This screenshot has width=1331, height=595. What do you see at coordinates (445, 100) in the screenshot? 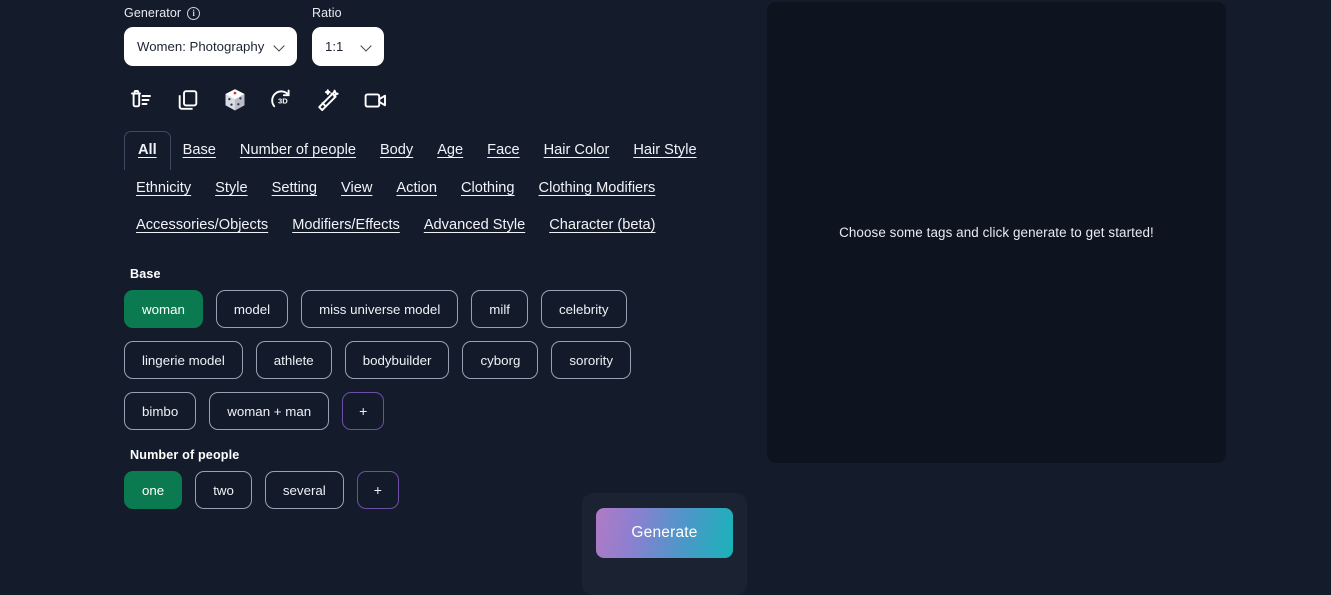
I see `action-icon-toolbar: 3D` at bounding box center [445, 100].